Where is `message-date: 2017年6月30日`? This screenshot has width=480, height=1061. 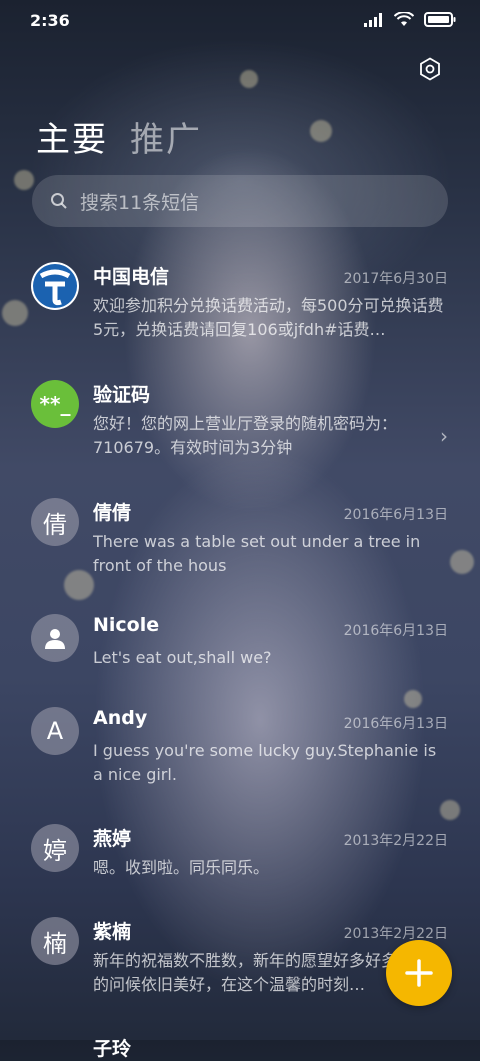
message-date: 2017年6月30日 is located at coordinates (395, 279).